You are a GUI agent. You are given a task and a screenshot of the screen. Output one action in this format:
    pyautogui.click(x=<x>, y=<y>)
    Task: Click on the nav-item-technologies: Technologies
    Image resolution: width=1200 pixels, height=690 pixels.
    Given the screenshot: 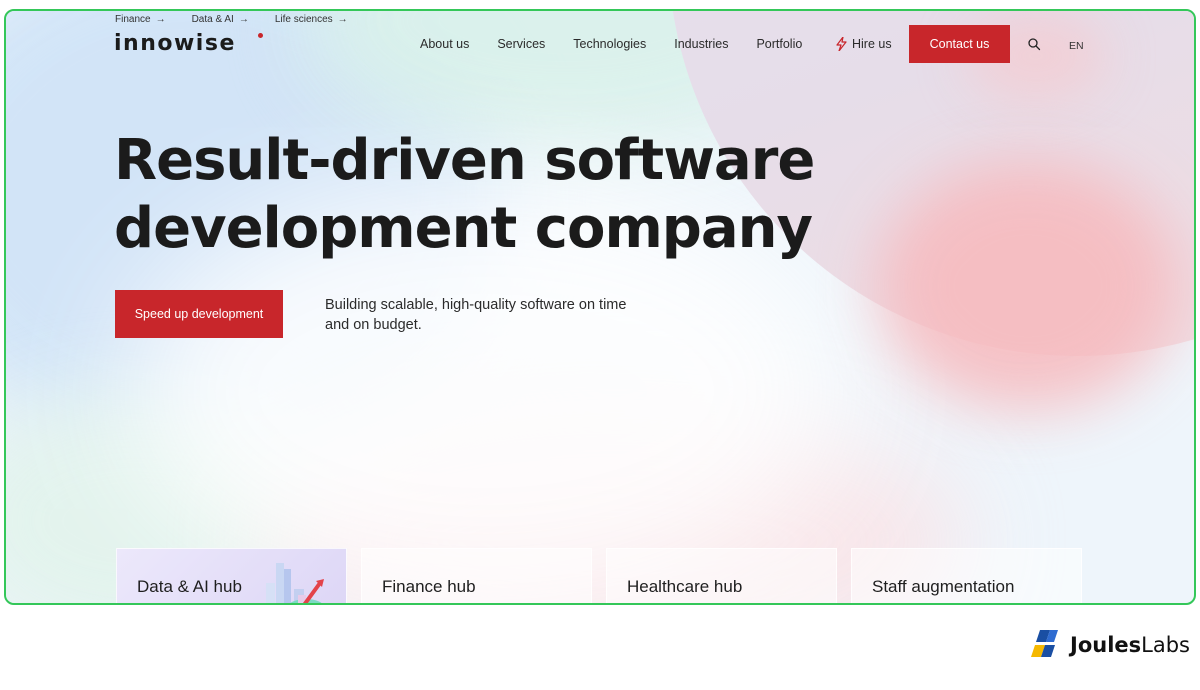 What is the action you would take?
    pyautogui.click(x=609, y=44)
    